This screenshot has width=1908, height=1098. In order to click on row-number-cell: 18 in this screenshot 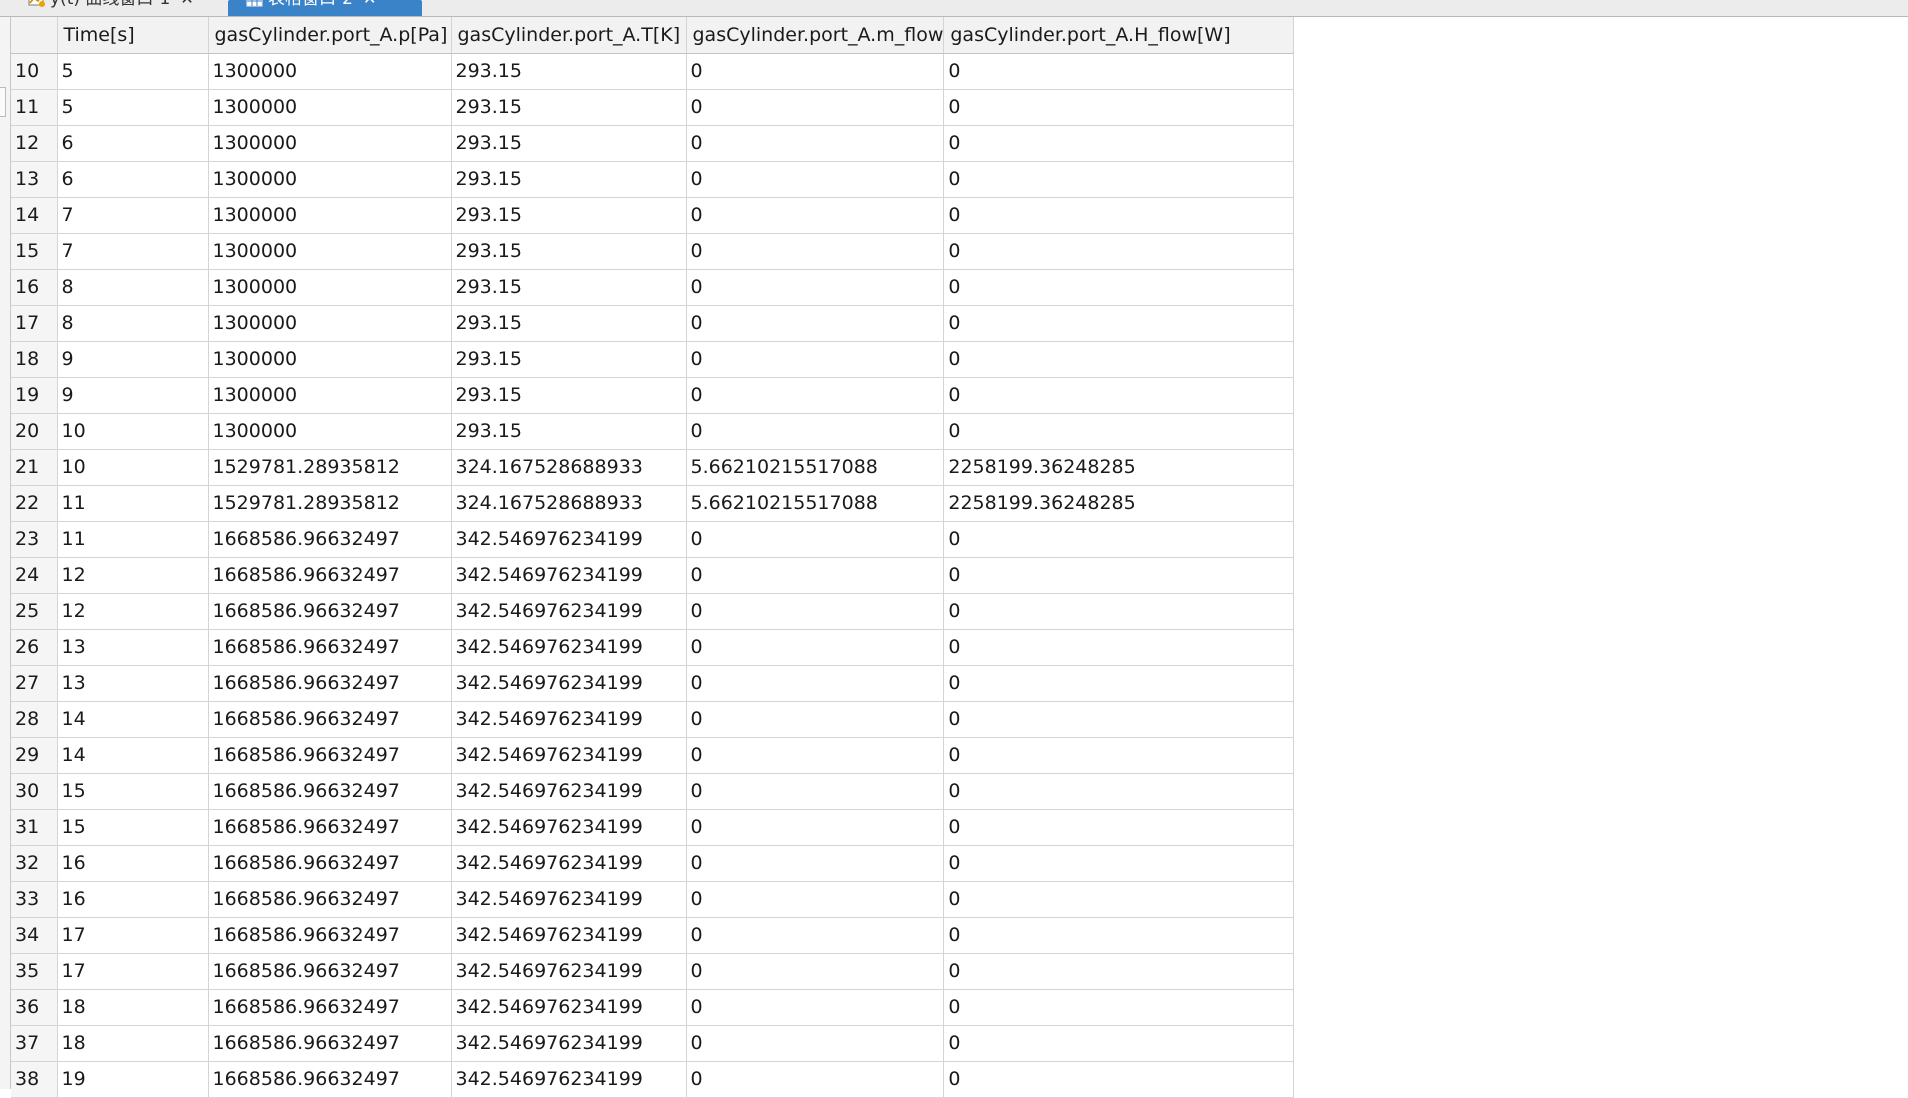, I will do `click(34, 359)`.